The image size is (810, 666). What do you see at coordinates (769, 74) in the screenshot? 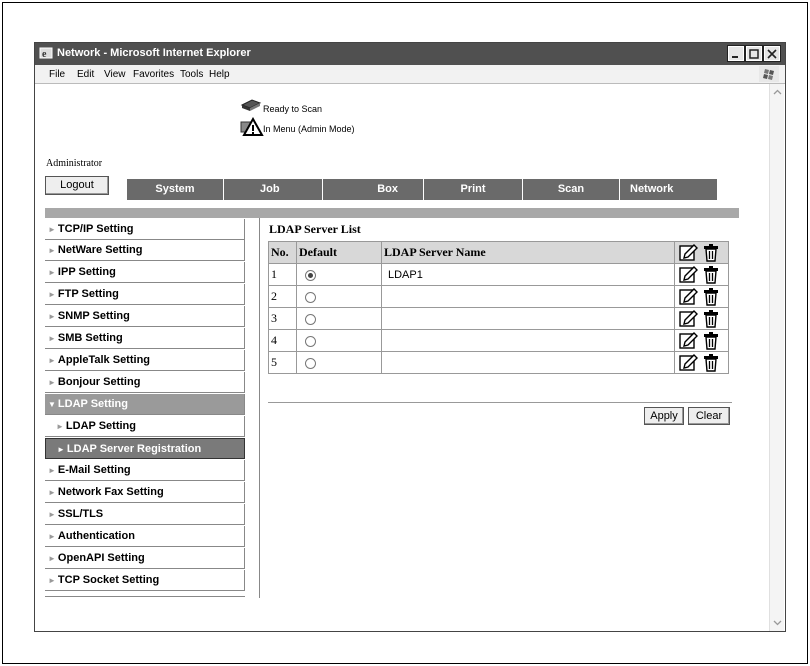
I see `windows-logo-icon` at bounding box center [769, 74].